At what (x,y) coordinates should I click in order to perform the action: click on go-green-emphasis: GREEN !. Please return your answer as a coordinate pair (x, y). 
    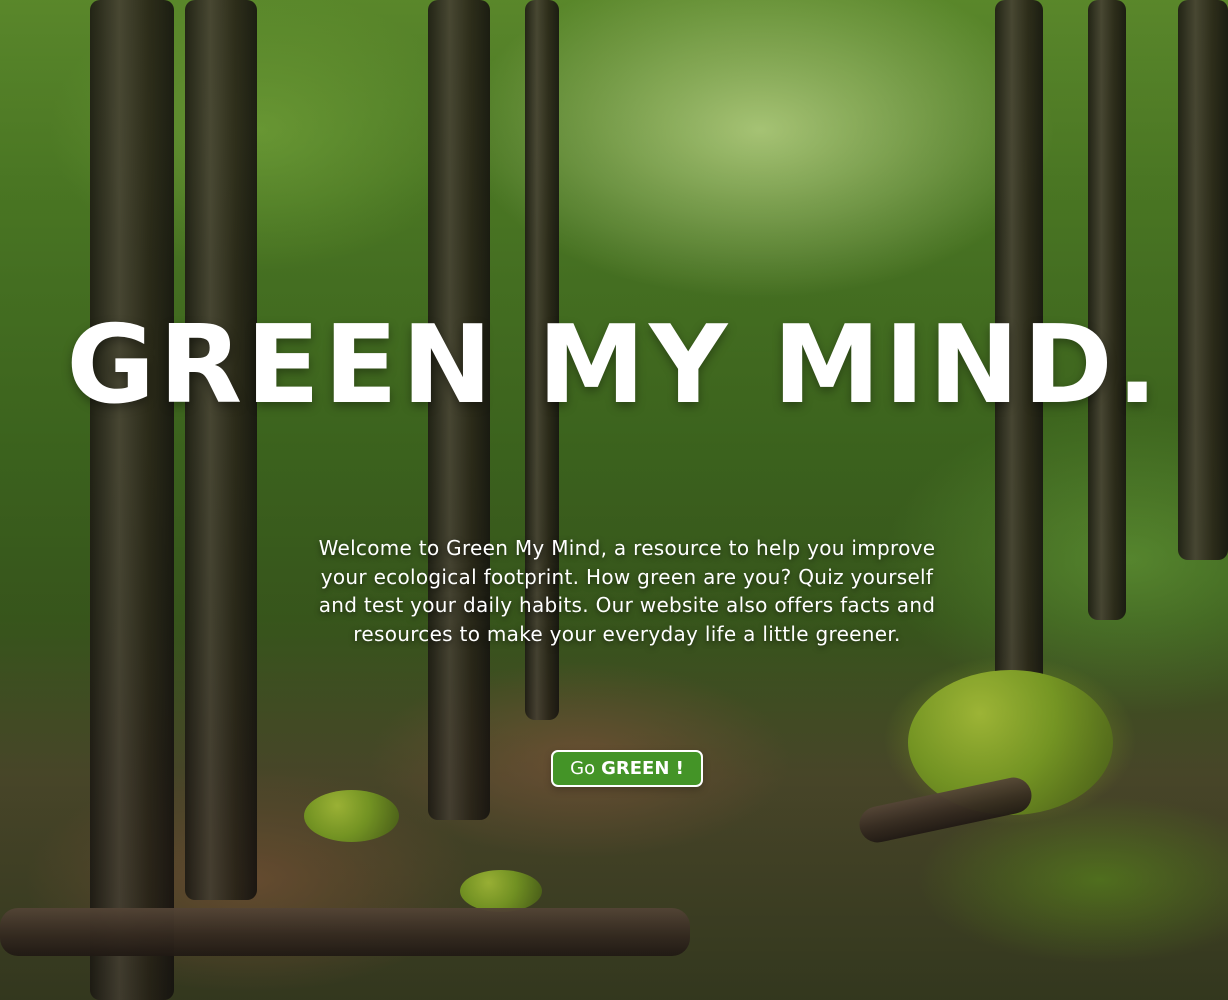
    Looking at the image, I should click on (642, 768).